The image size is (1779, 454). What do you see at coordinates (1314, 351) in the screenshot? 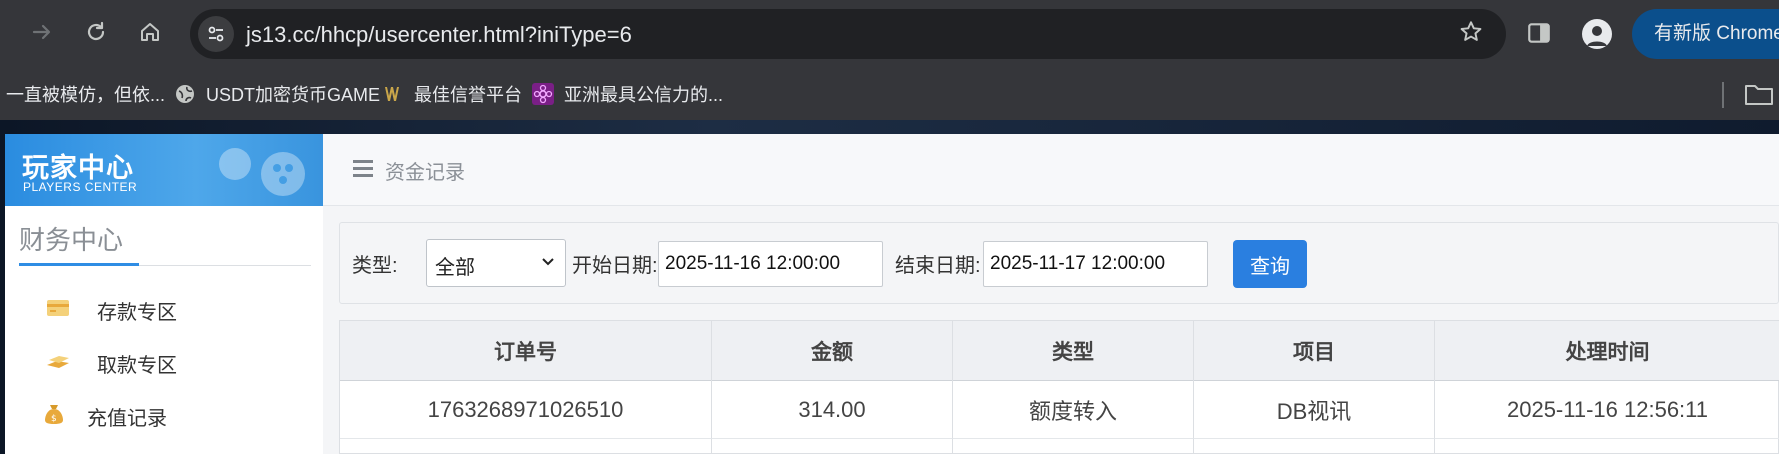
I see `column-header-project: 项目` at bounding box center [1314, 351].